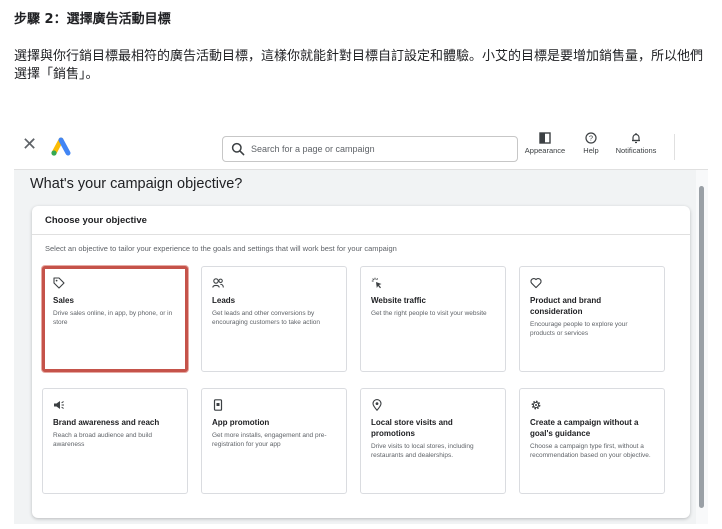 The width and height of the screenshot is (722, 529). I want to click on appearance-icon, so click(545, 138).